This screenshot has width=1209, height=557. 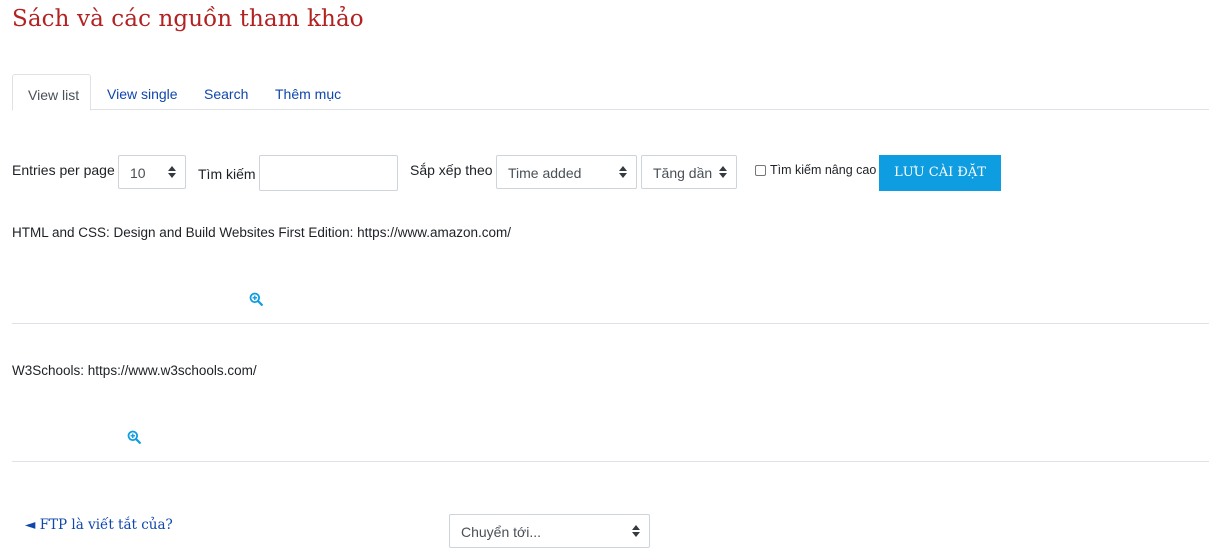 What do you see at coordinates (142, 92) in the screenshot?
I see `tab-view-single: View single` at bounding box center [142, 92].